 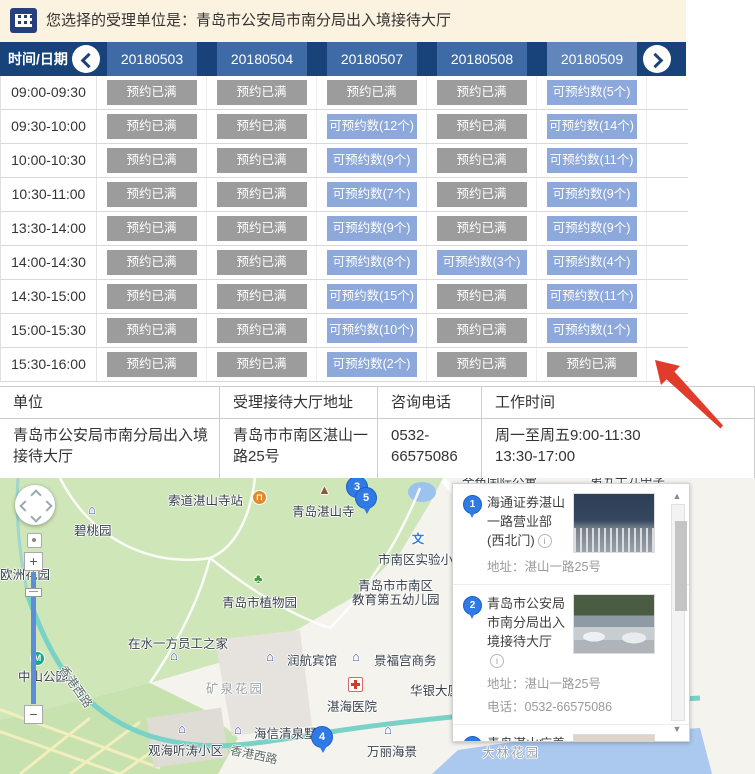 I want to click on slot-available-button: 可预约数(2个), so click(x=371, y=364).